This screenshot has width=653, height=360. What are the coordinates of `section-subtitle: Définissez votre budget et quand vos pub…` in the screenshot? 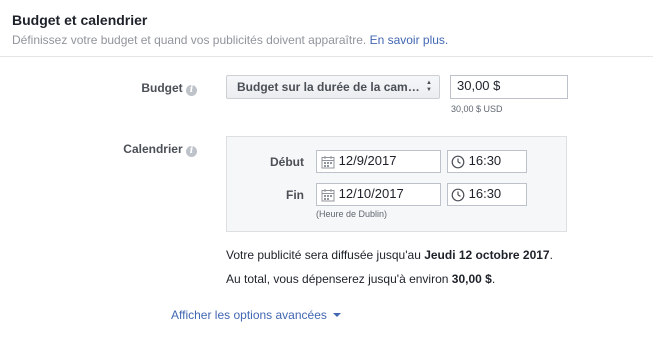 It's located at (230, 40).